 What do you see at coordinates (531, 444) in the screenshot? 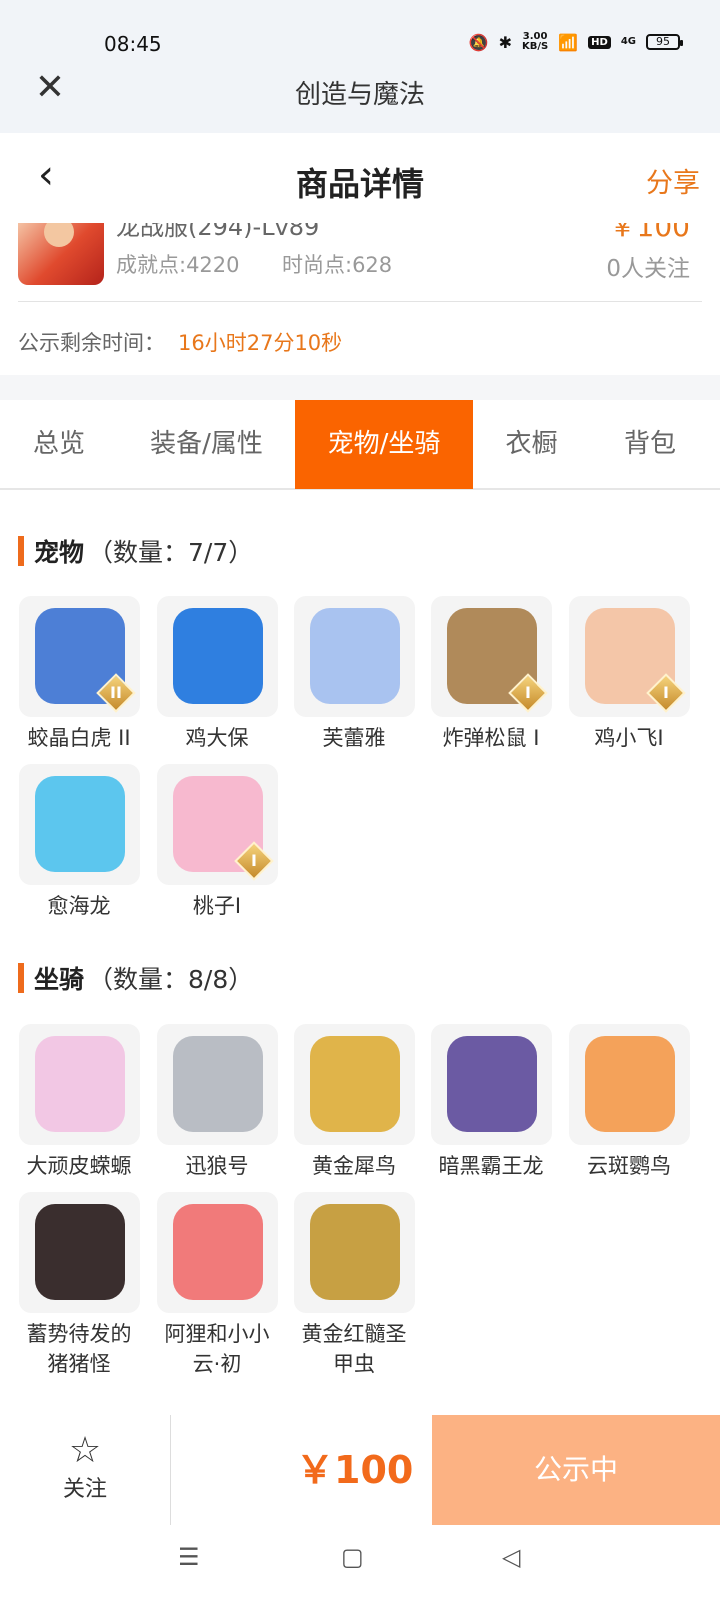
I see `tab-wardrobe: 衣橱` at bounding box center [531, 444].